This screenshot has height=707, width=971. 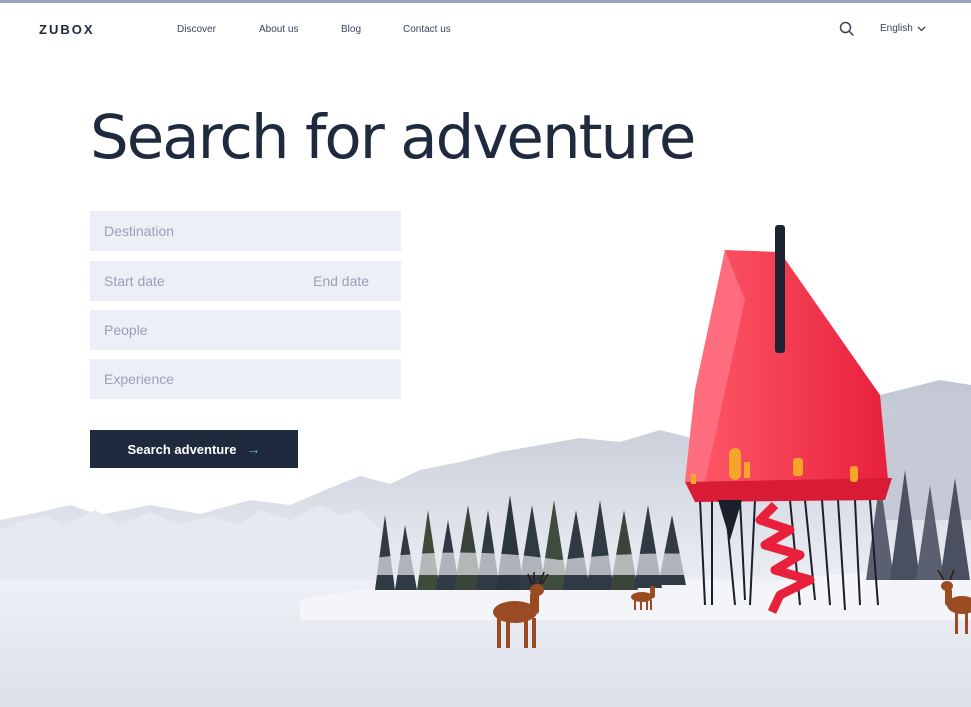 I want to click on nav-link-about-us: About us, so click(x=278, y=29).